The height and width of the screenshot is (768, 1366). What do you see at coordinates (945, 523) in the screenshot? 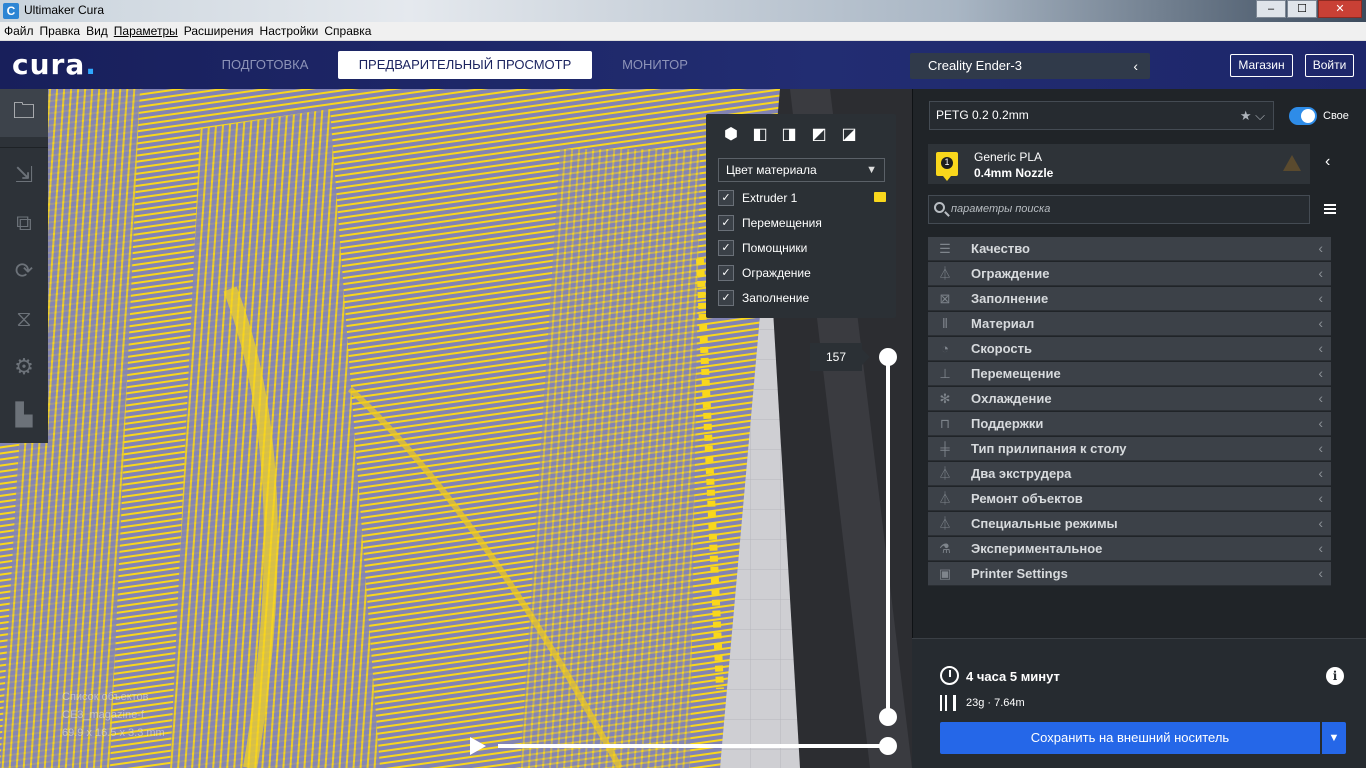
I see `special-modes-icon: ⏃` at bounding box center [945, 523].